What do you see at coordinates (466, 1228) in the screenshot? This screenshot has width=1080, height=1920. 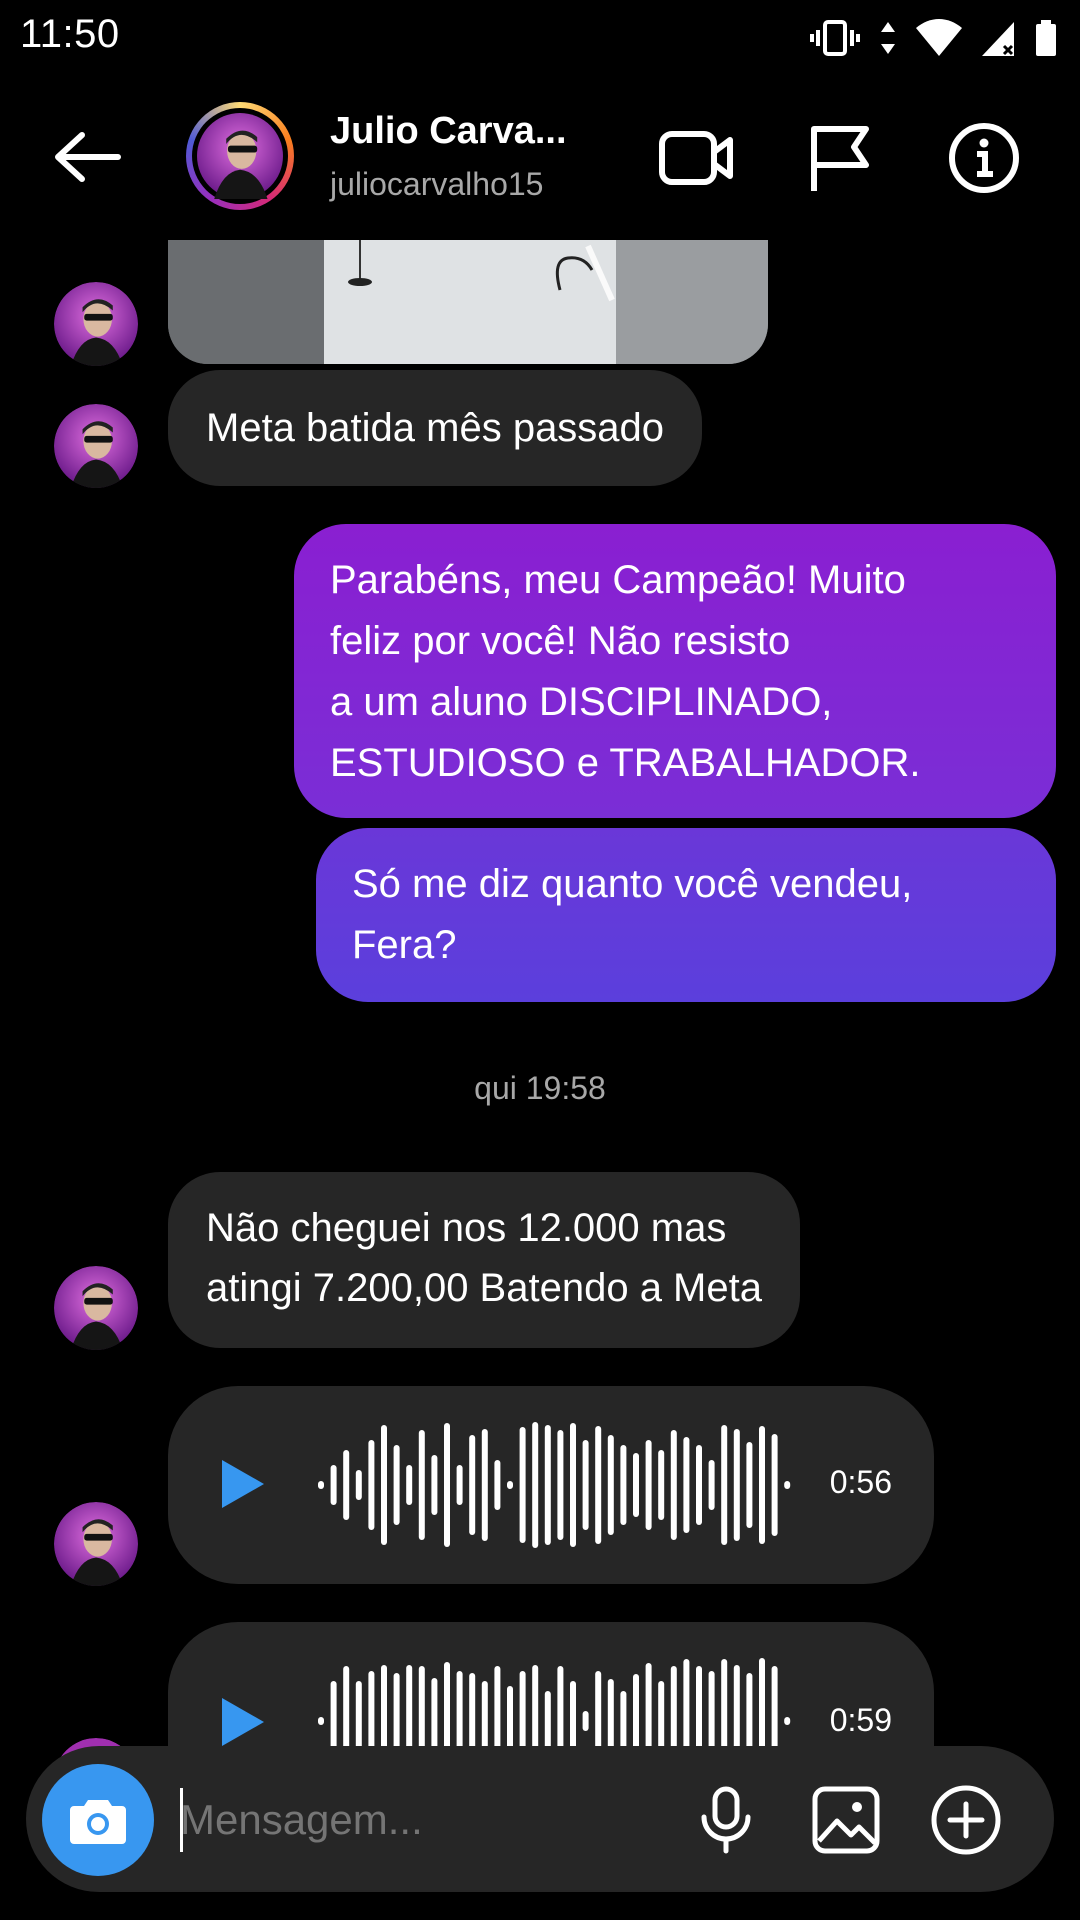 I see `message-text-line: Não cheguei nos 12.000 mas` at bounding box center [466, 1228].